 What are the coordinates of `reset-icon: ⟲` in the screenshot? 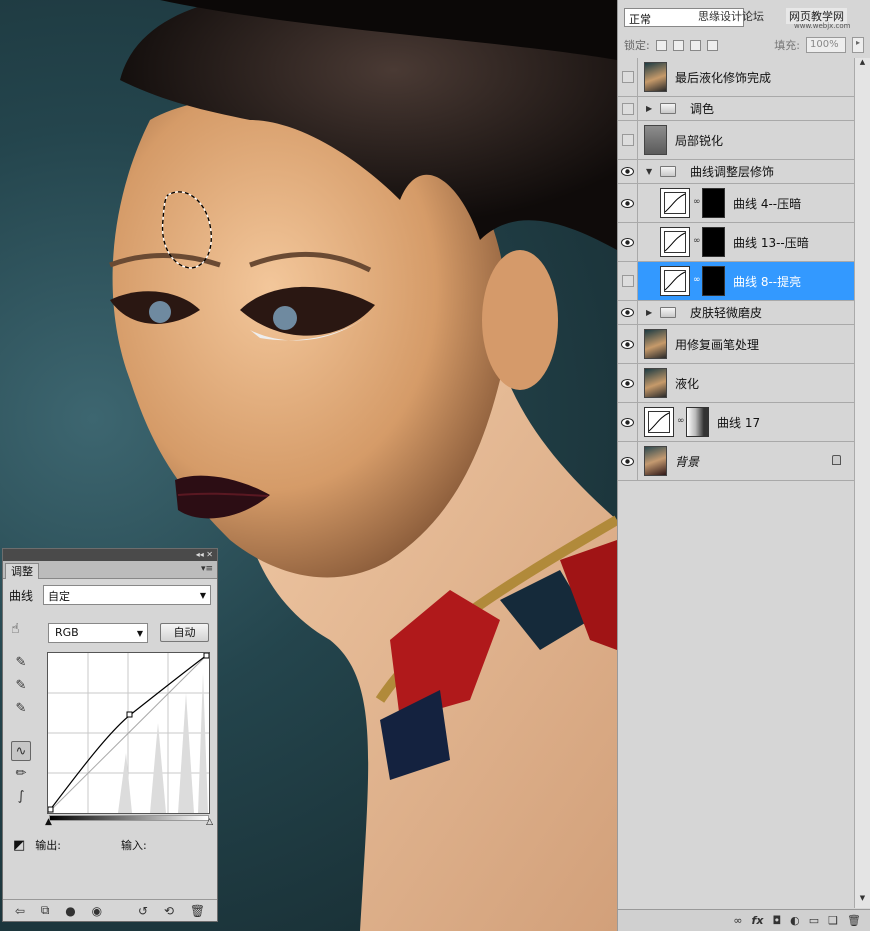 It's located at (169, 911).